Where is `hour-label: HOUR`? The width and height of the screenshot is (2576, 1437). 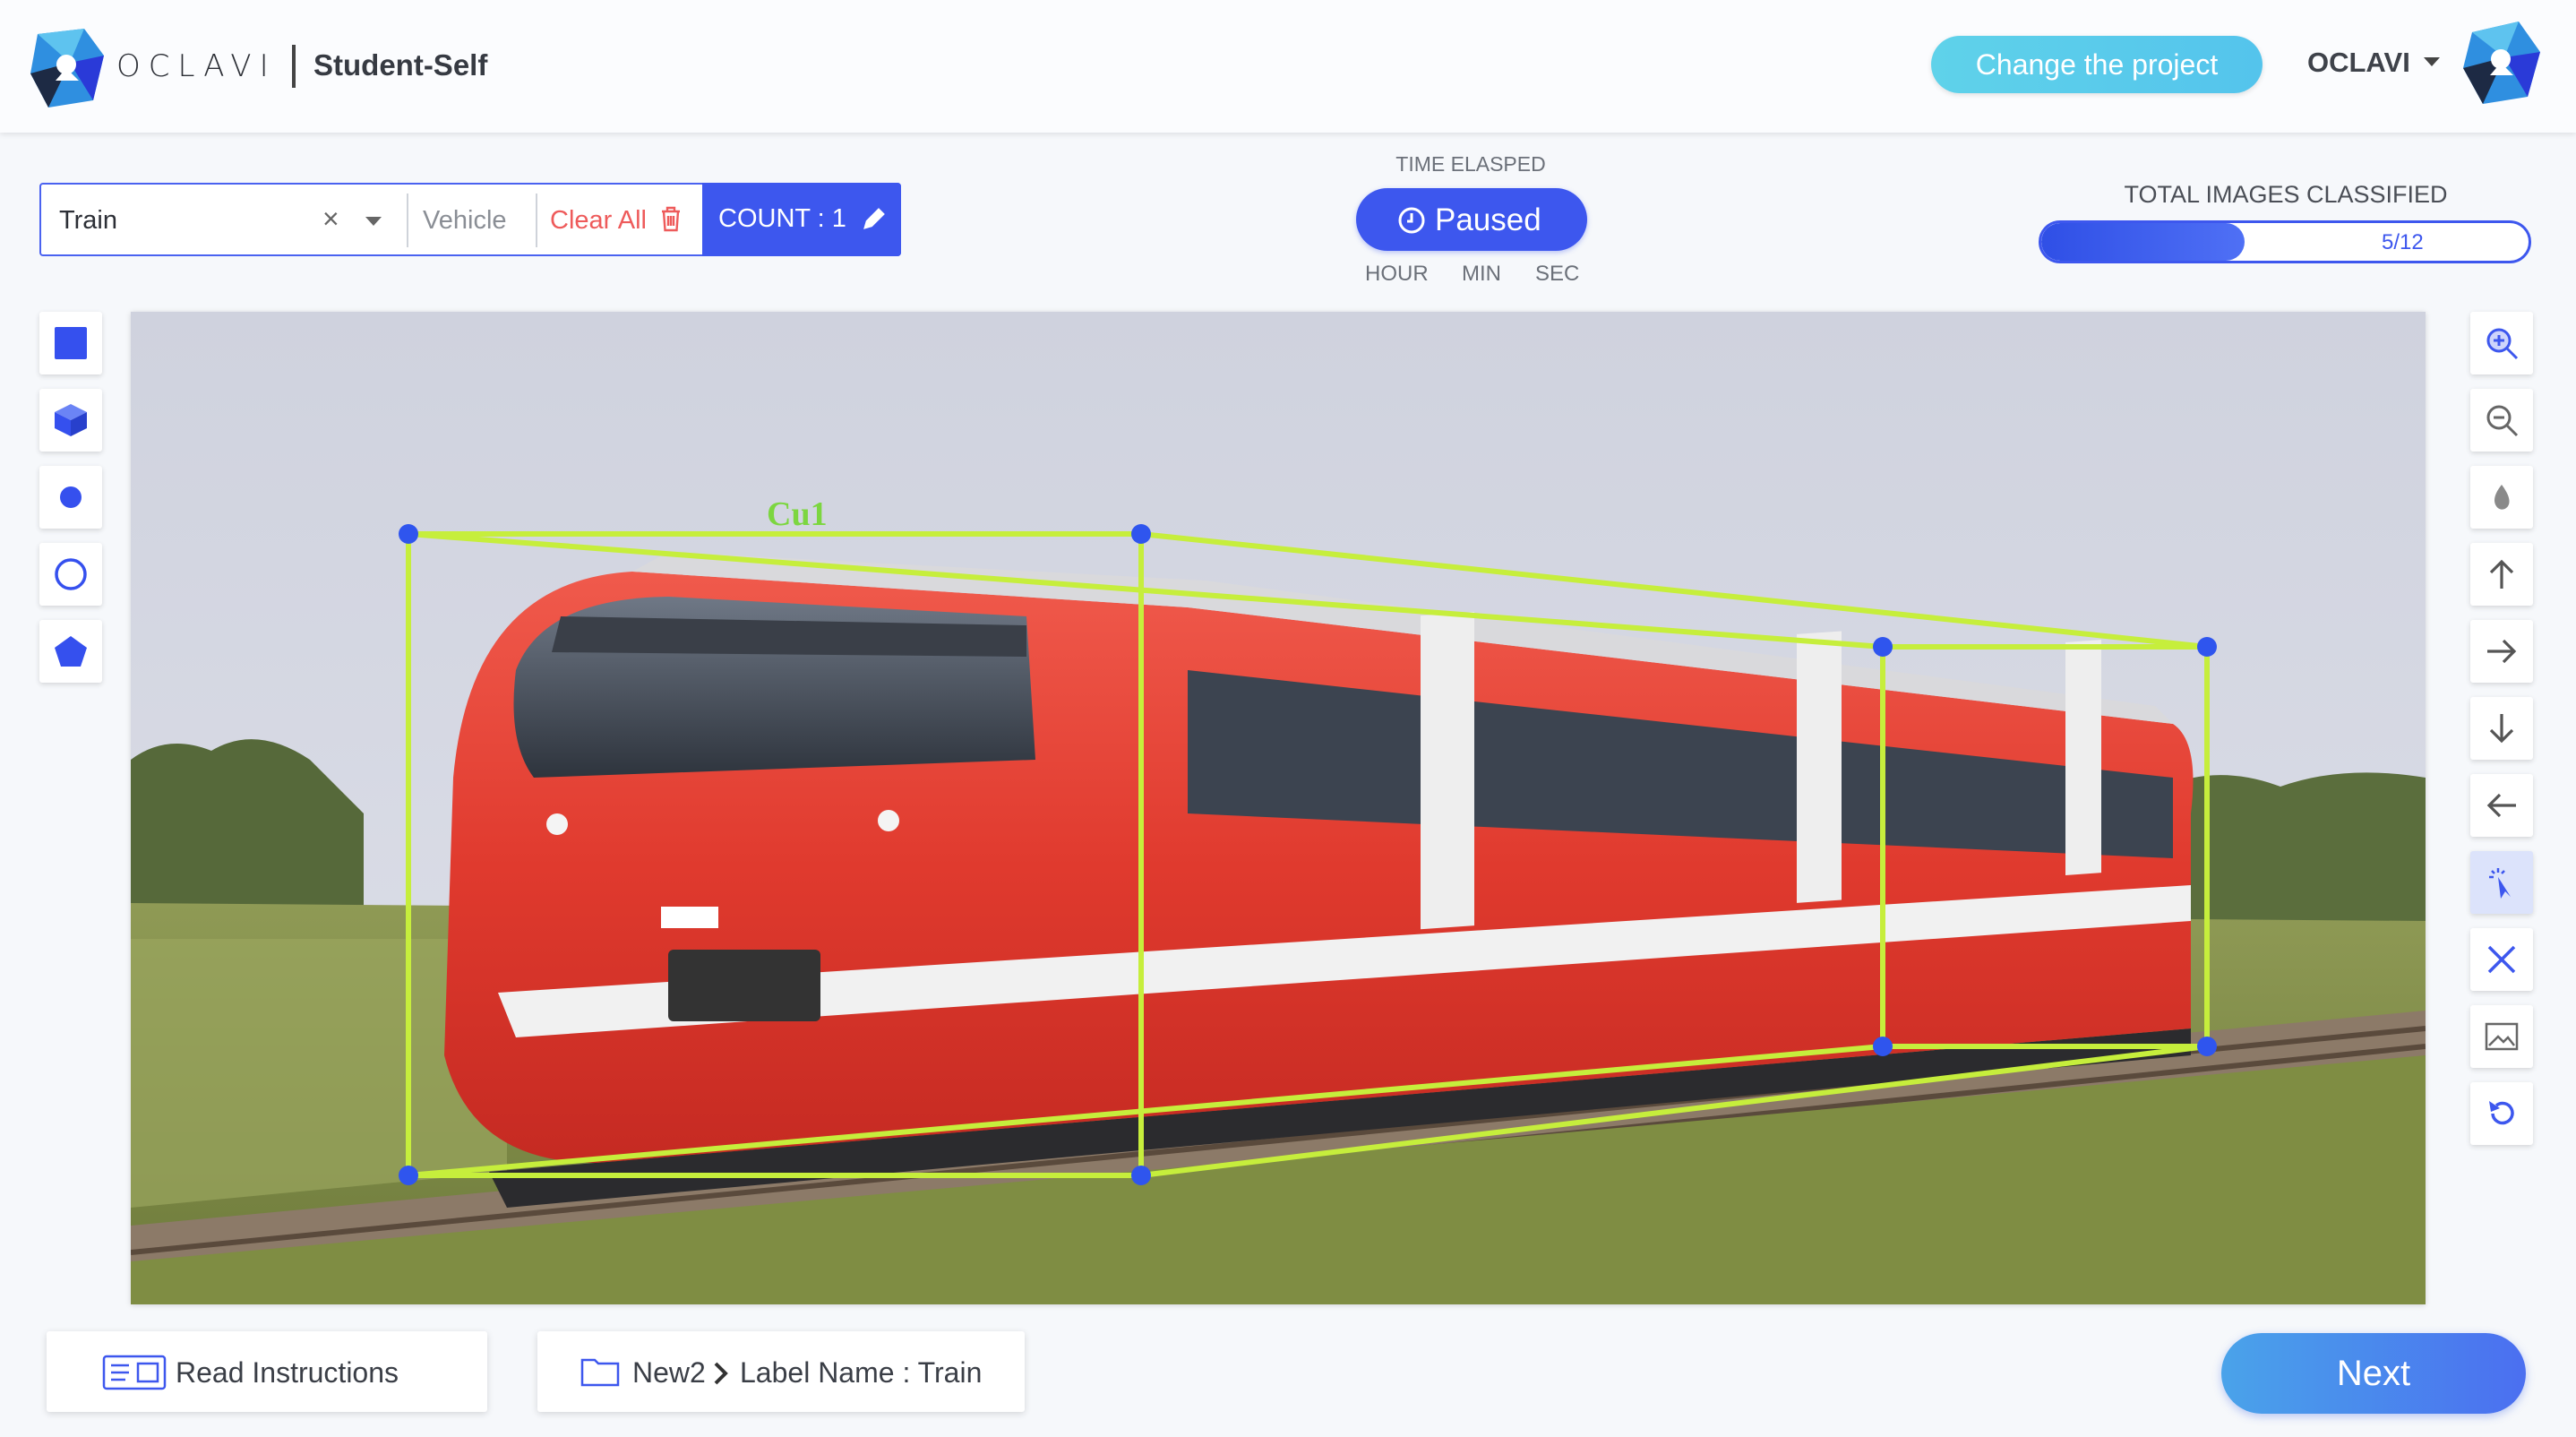 hour-label: HOUR is located at coordinates (1397, 274).